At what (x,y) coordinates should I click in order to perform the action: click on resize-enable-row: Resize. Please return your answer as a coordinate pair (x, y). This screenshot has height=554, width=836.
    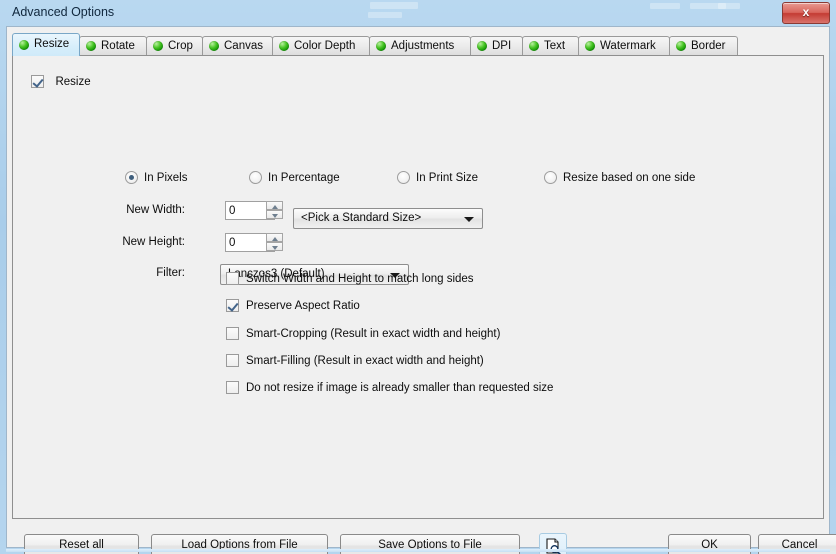
    Looking at the image, I should click on (61, 82).